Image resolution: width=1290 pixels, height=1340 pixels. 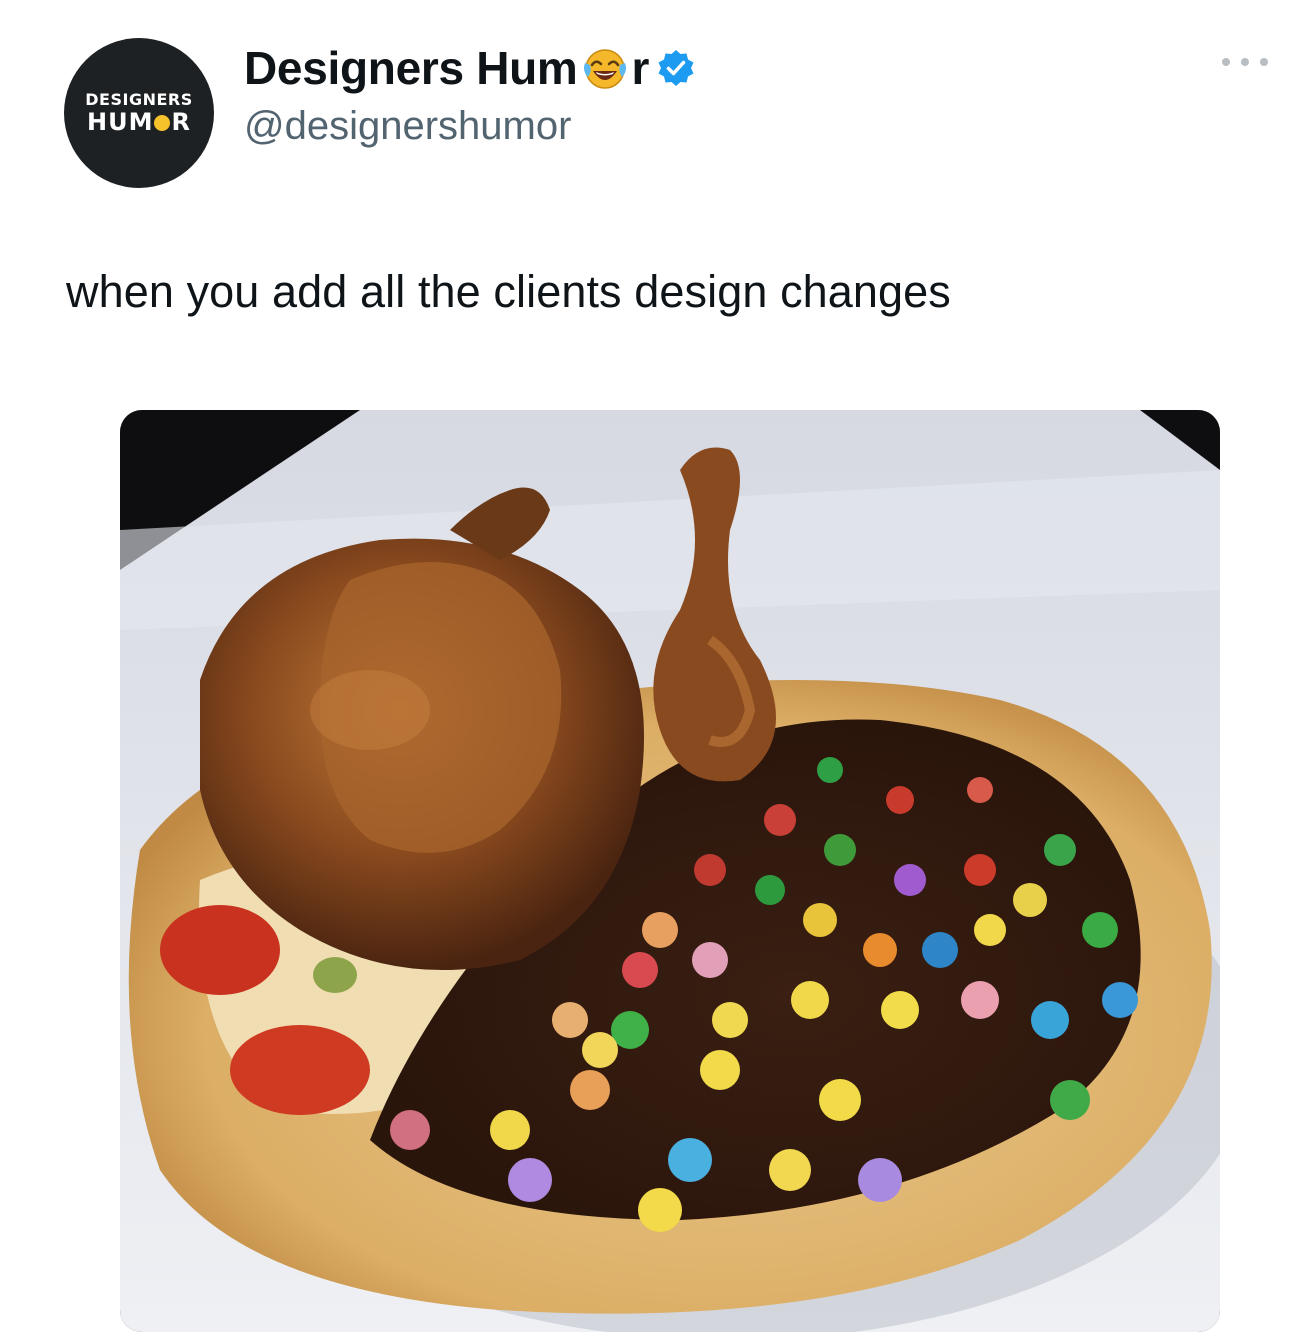 I want to click on author-handle: @designershumor, so click(x=407, y=126).